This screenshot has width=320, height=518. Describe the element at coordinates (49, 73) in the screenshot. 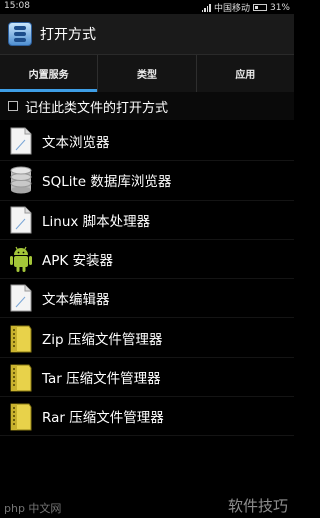

I see `tab-builtin-services: 内置服务` at that location.